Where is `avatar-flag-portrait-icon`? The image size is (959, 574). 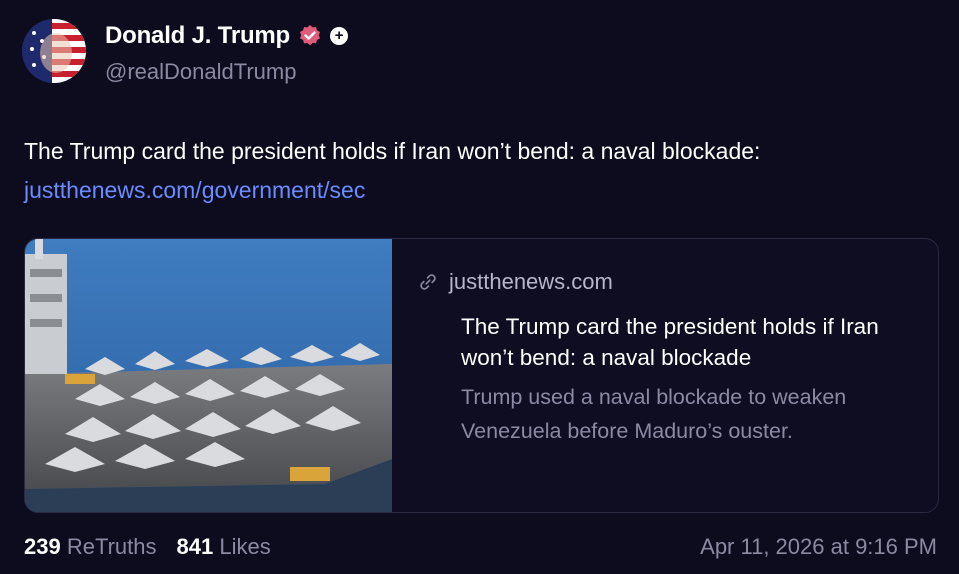
avatar-flag-portrait-icon is located at coordinates (54, 51).